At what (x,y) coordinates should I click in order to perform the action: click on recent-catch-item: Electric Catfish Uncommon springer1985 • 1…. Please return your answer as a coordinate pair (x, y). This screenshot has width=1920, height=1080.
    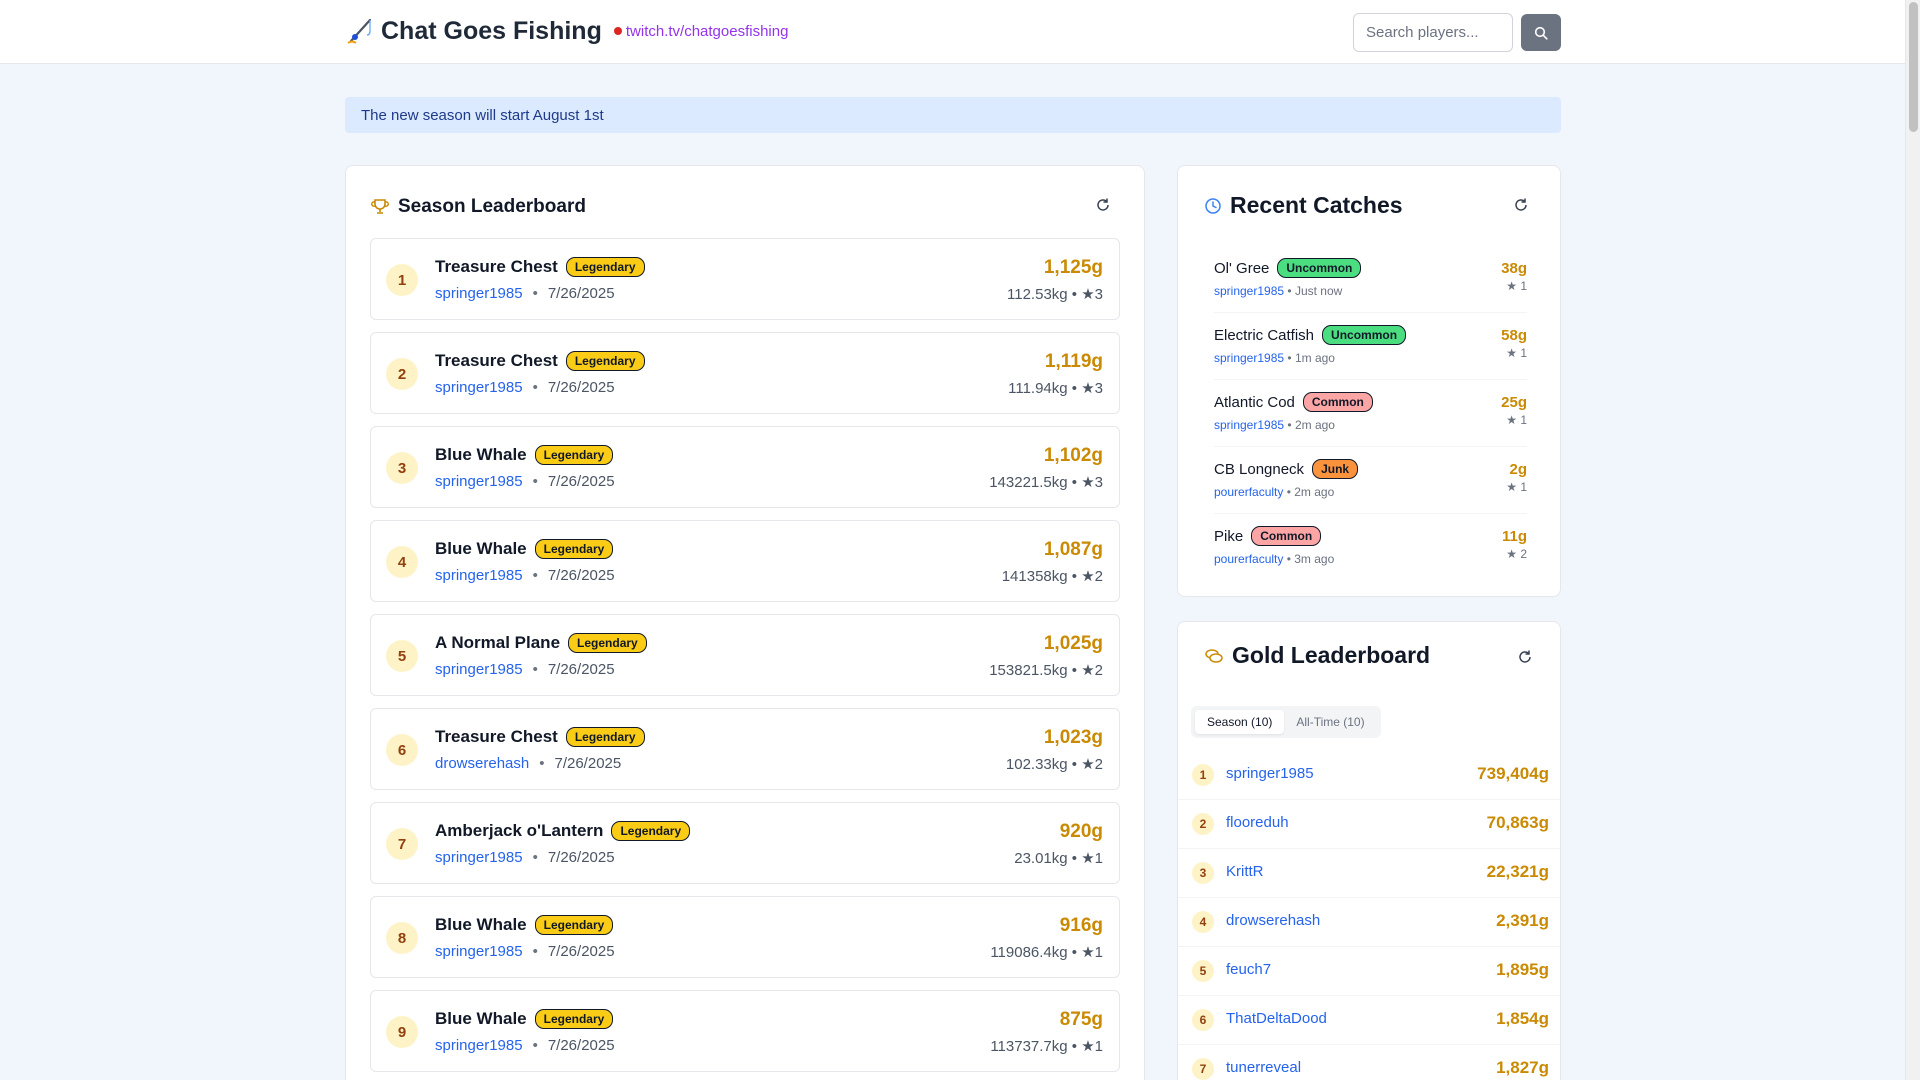
    Looking at the image, I should click on (1370, 346).